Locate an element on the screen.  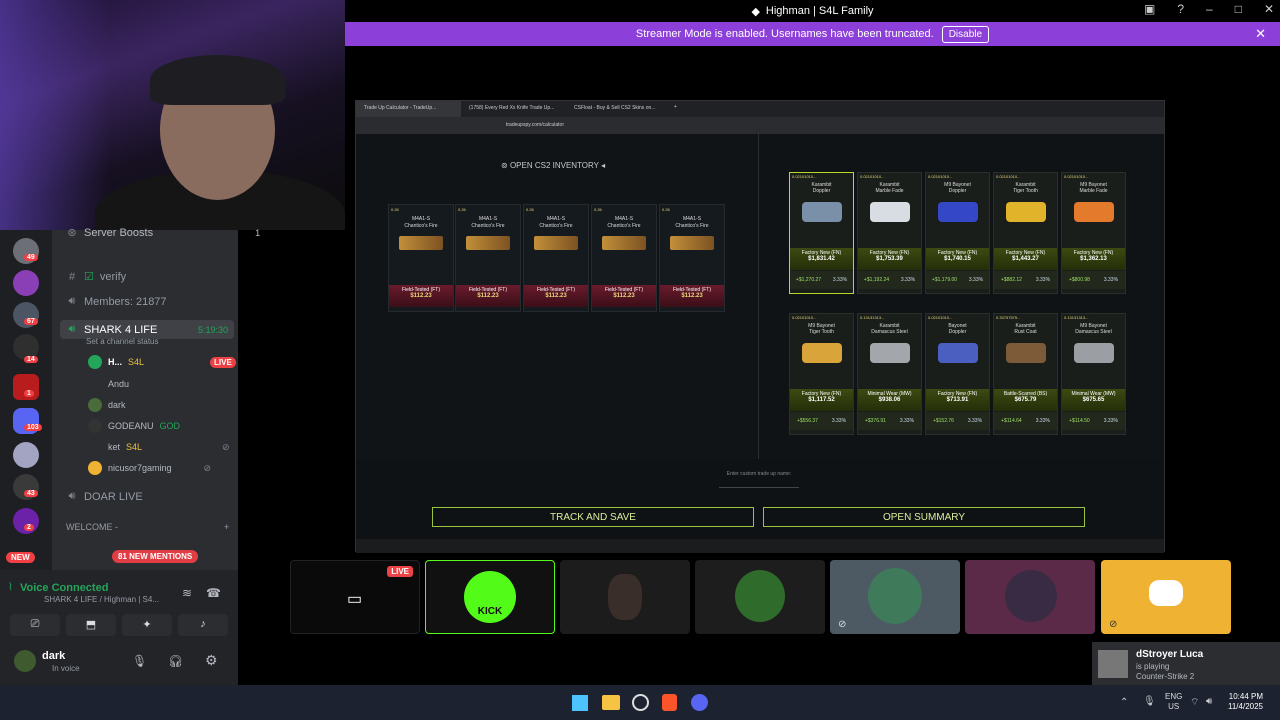
address-bar: tradeupspy.com/calculator is located at coordinates (760, 125).